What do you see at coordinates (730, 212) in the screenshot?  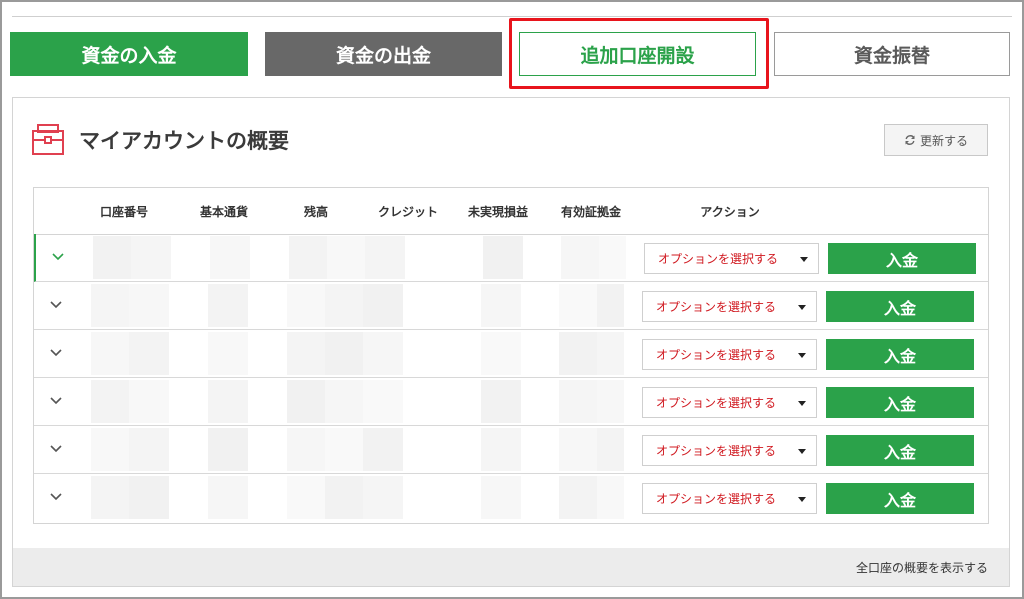 I see `header-action: アクション` at bounding box center [730, 212].